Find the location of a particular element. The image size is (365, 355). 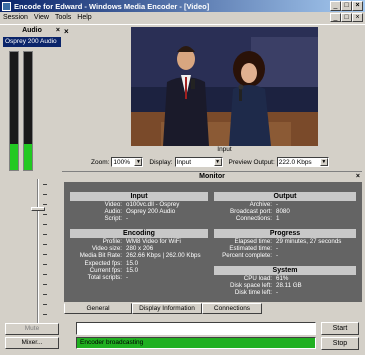

encoding-scripts-key: Total scripts: is located at coordinates (104, 278).